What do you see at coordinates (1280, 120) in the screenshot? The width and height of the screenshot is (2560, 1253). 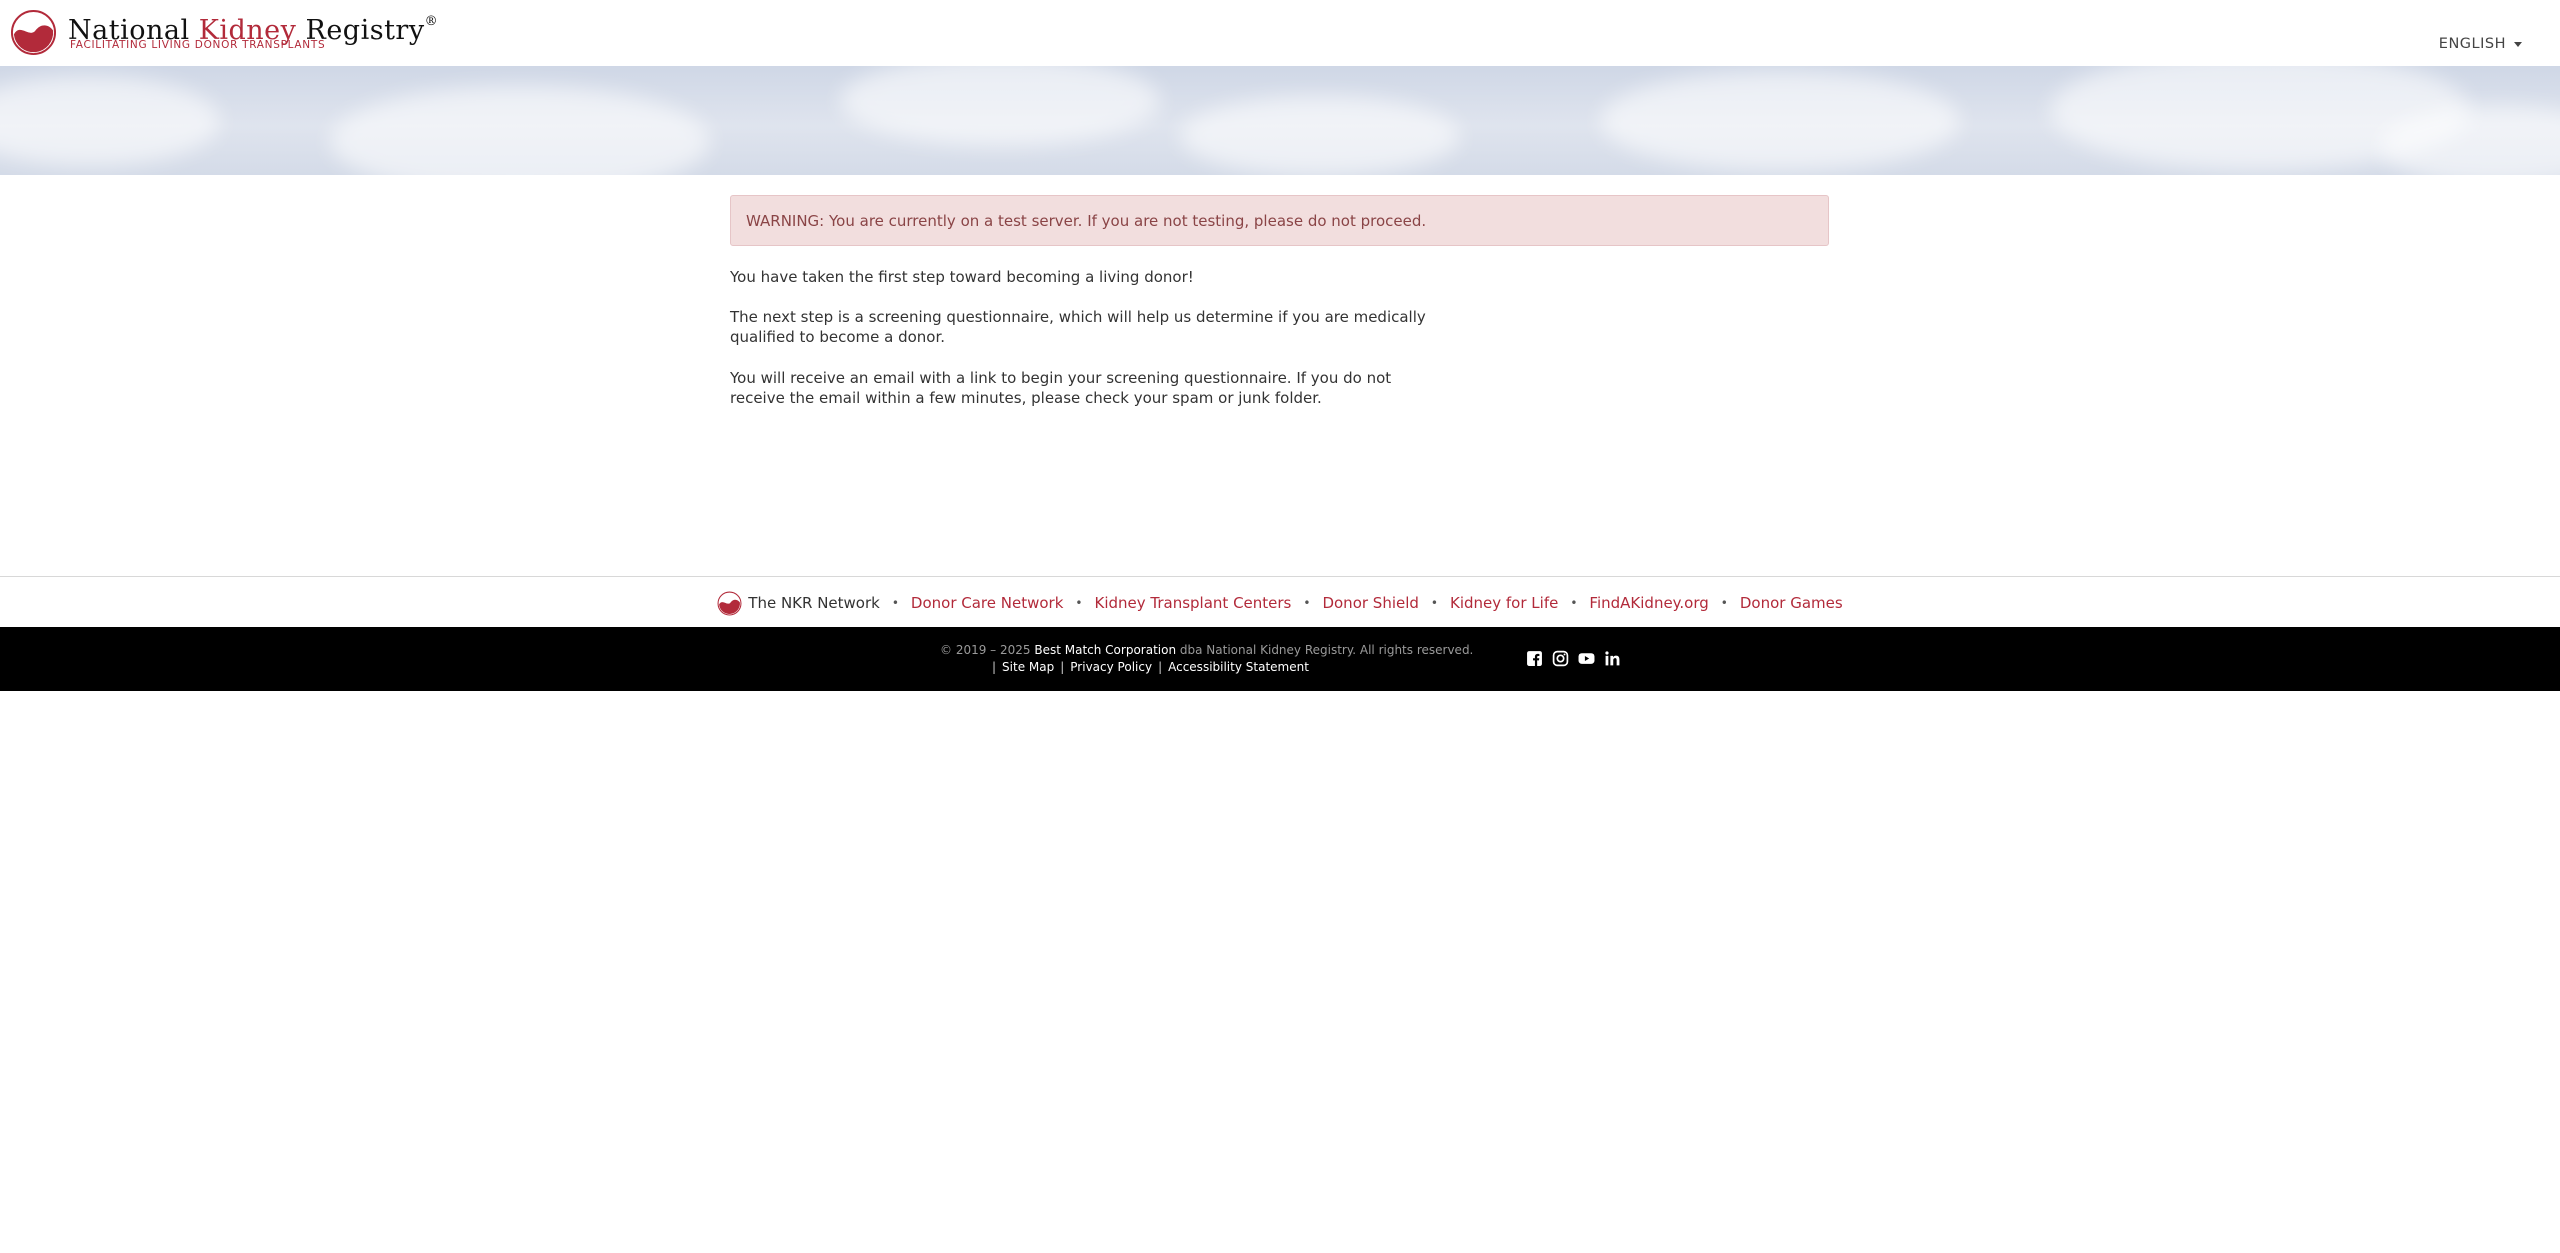 I see `hero-banner` at bounding box center [1280, 120].